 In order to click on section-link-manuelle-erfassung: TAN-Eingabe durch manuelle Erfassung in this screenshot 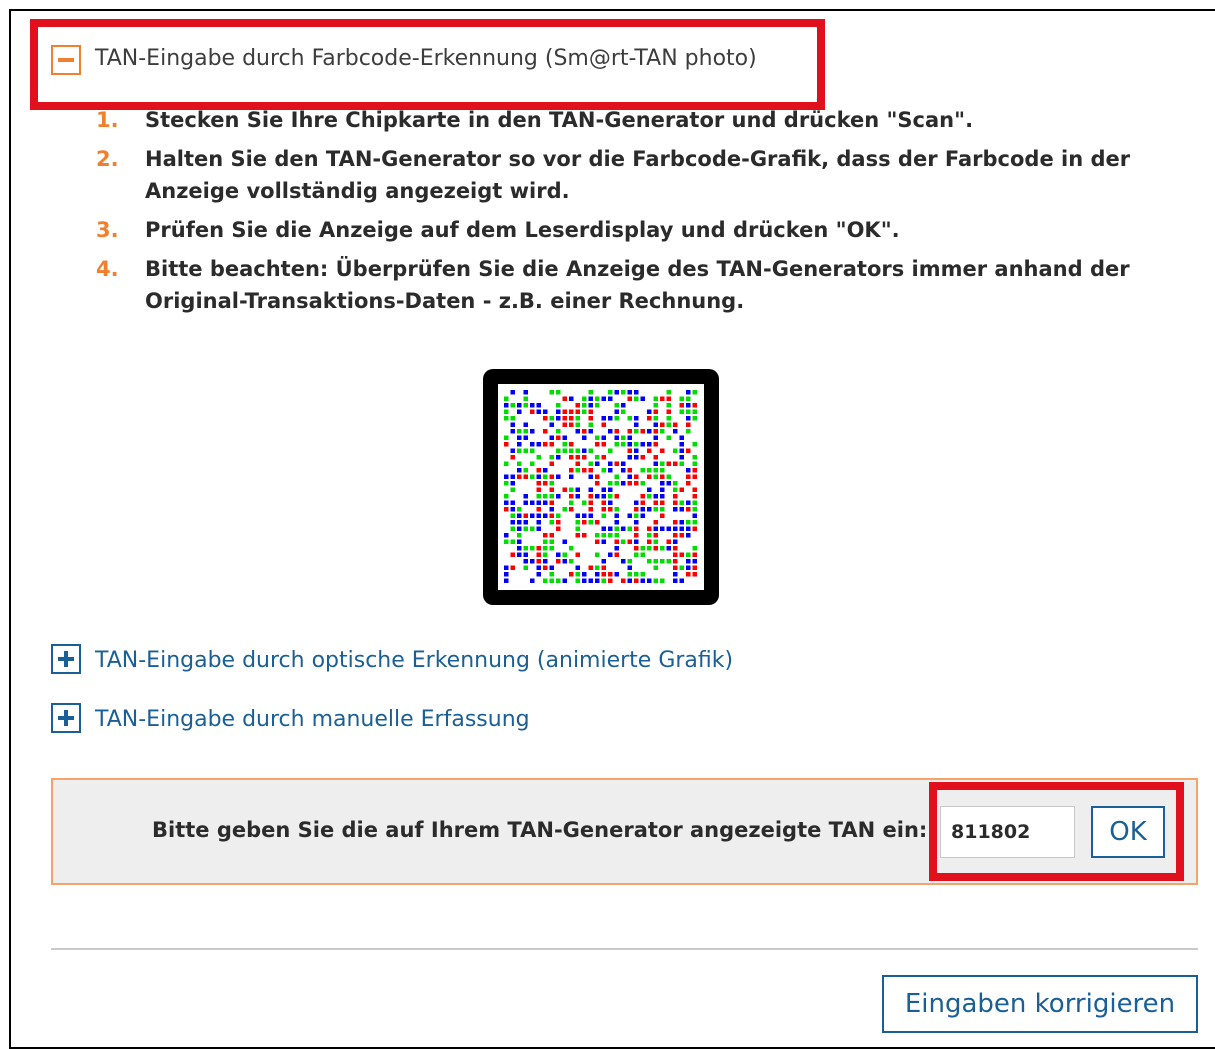, I will do `click(312, 719)`.